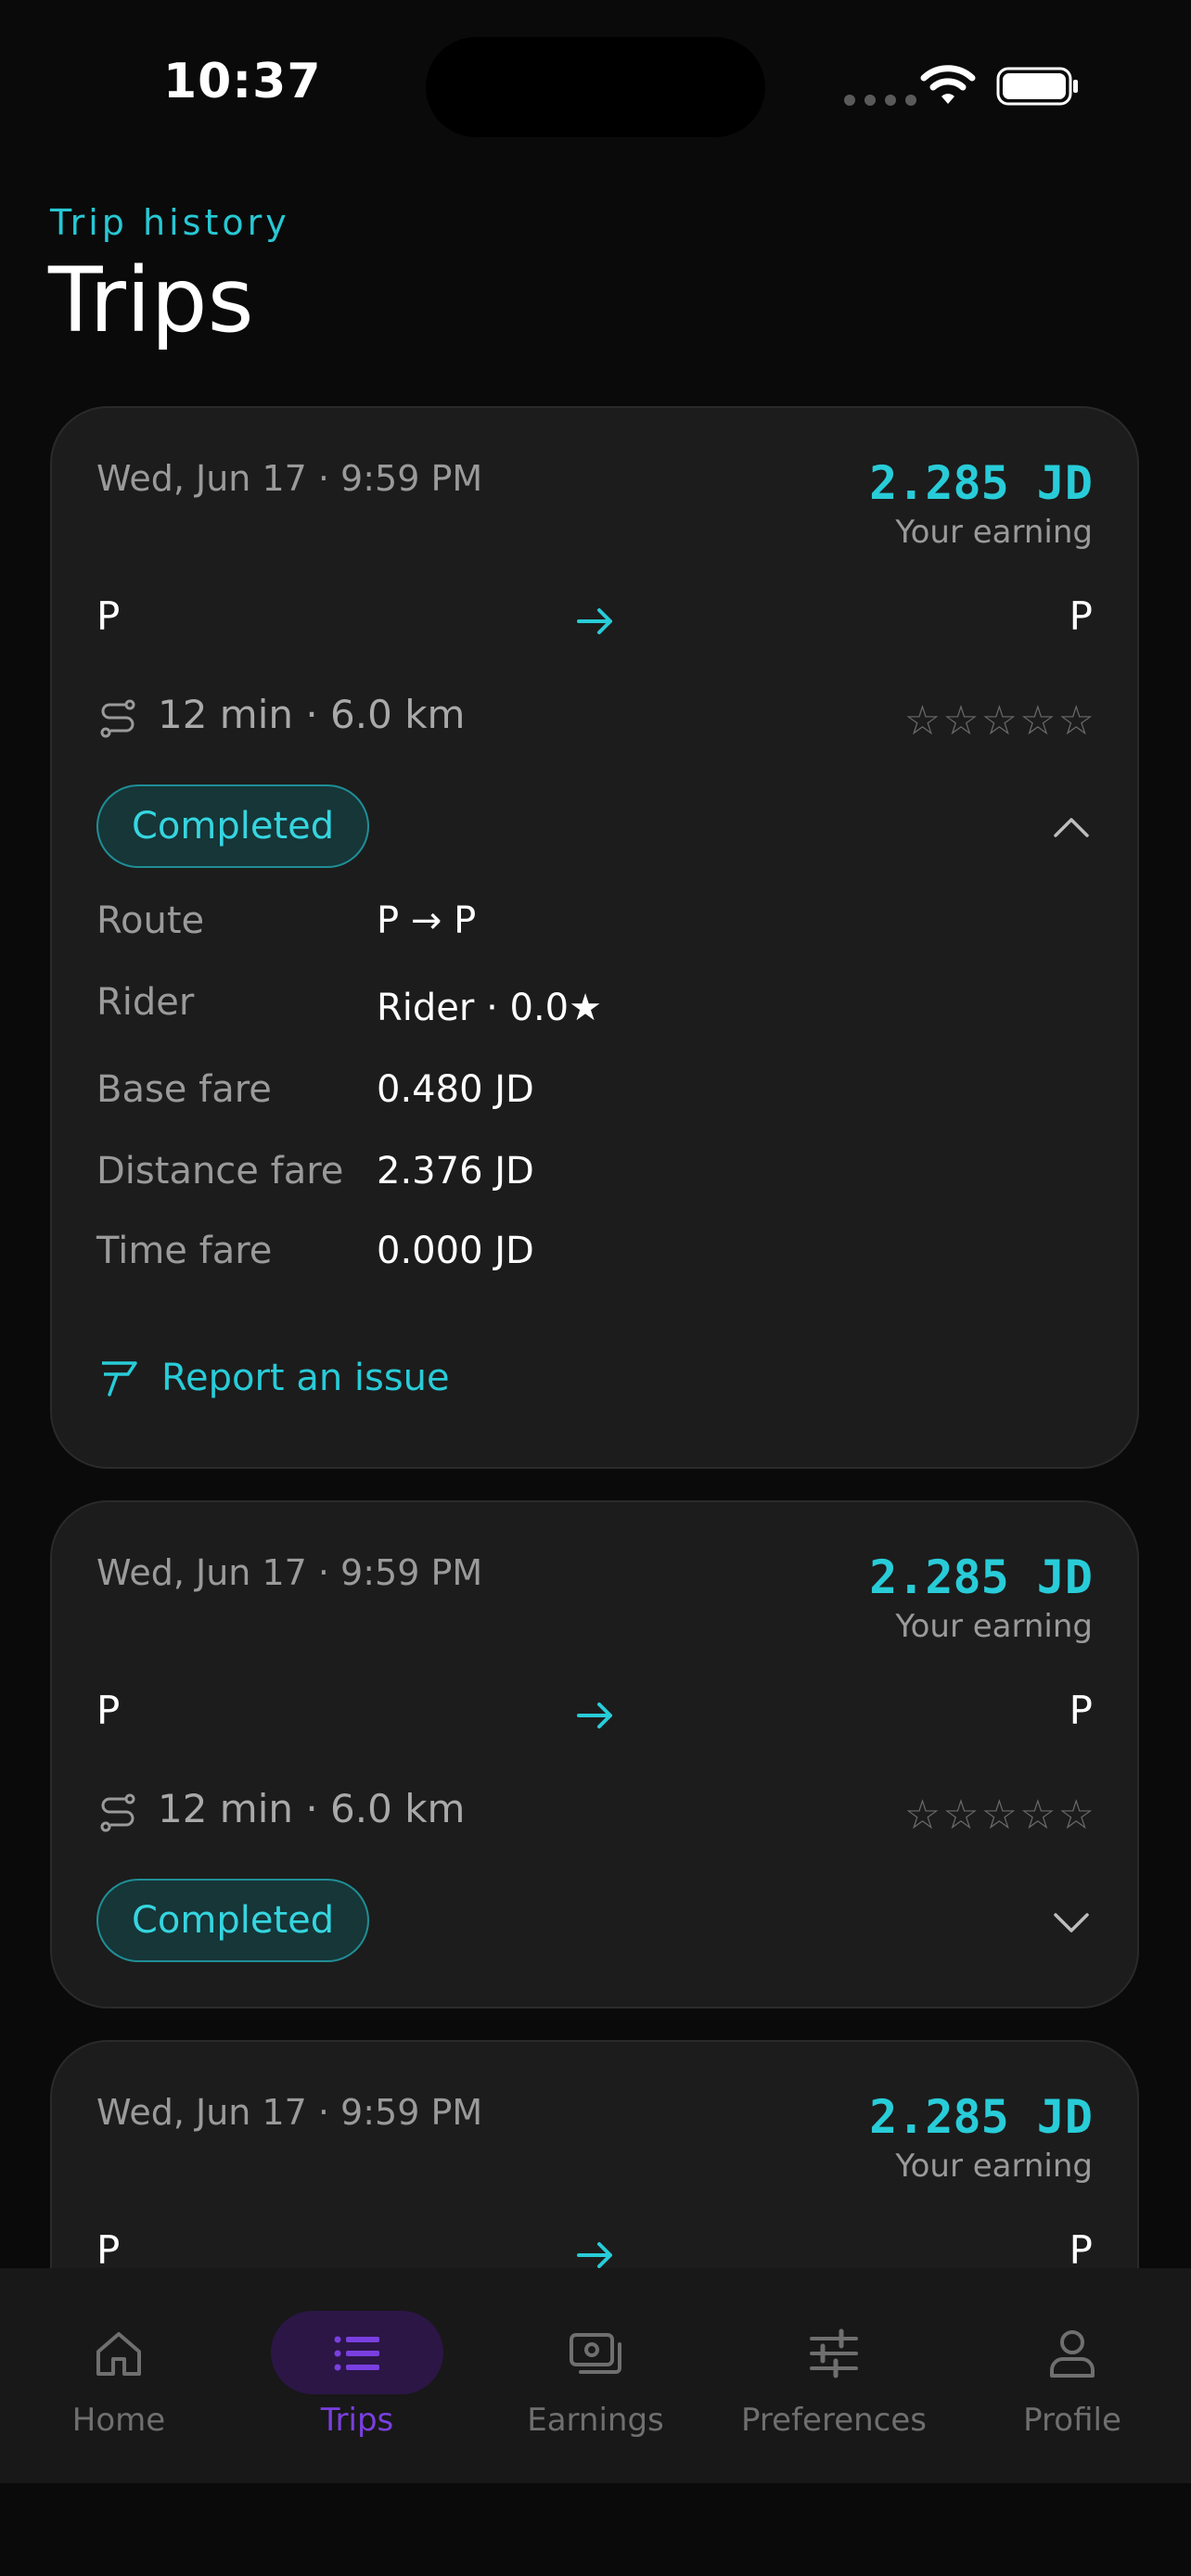  I want to click on report-issue-label: Report an issue, so click(305, 1378).